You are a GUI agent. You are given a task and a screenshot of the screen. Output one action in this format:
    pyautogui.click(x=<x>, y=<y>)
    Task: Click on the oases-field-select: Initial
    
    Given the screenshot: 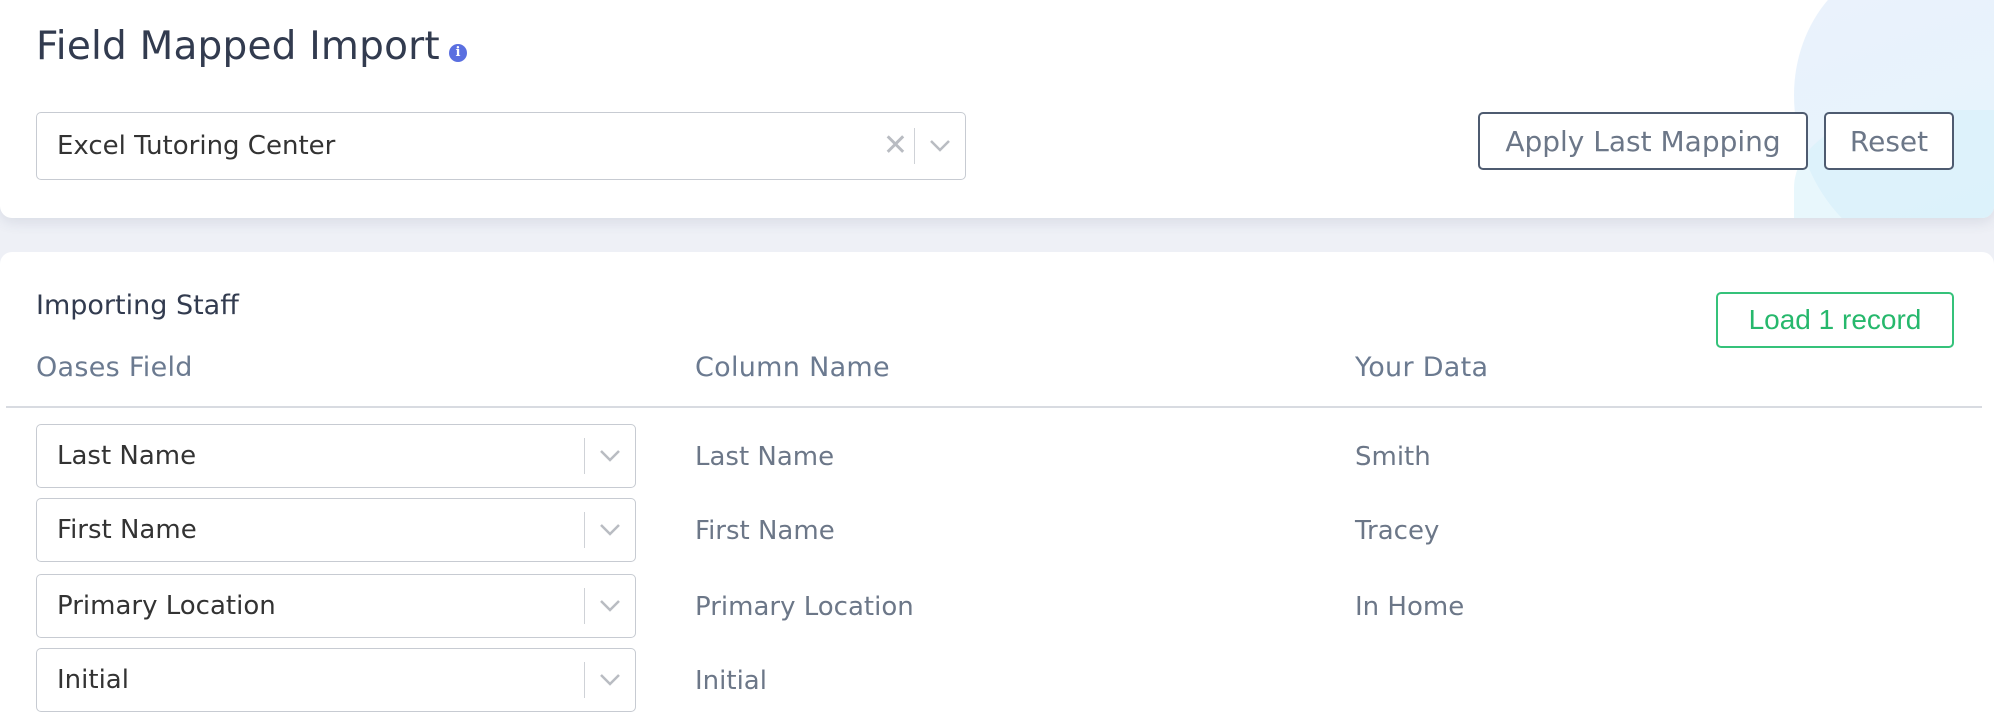 What is the action you would take?
    pyautogui.click(x=336, y=680)
    